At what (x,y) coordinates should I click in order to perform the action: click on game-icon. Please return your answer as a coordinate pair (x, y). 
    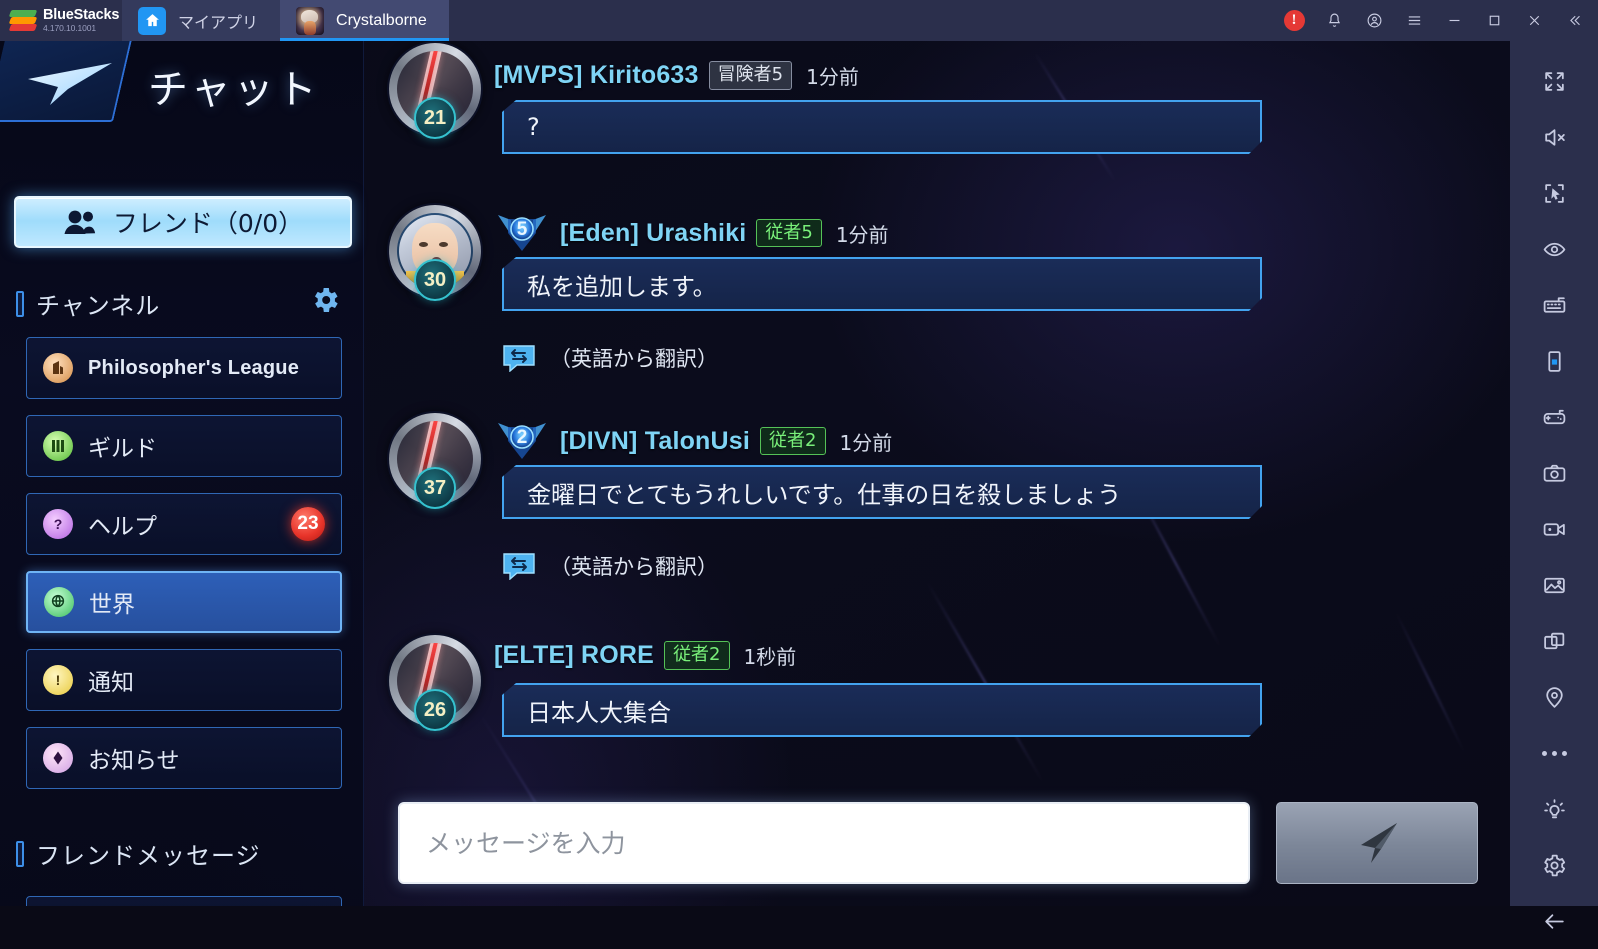
    Looking at the image, I should click on (310, 20).